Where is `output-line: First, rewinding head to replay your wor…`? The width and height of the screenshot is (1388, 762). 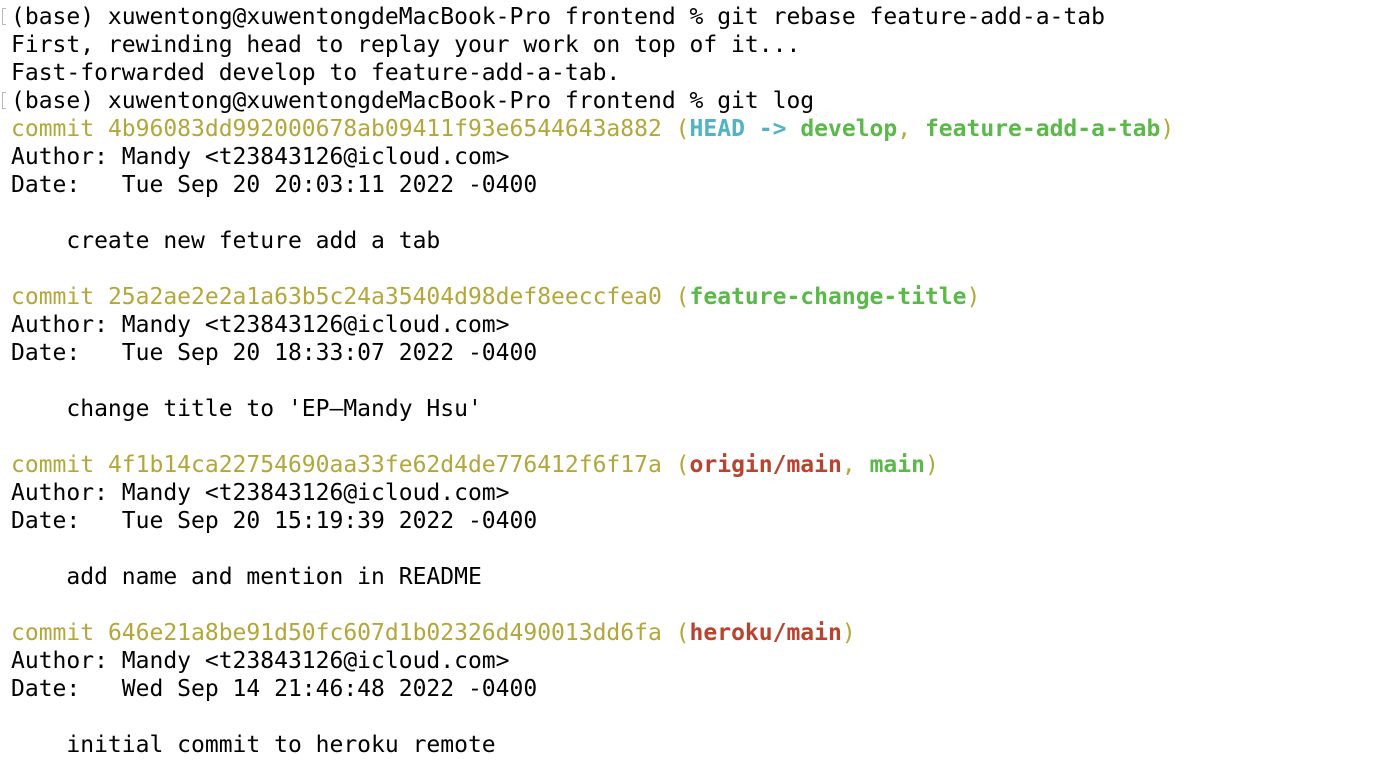 output-line: First, rewinding head to replay your wor… is located at coordinates (406, 45).